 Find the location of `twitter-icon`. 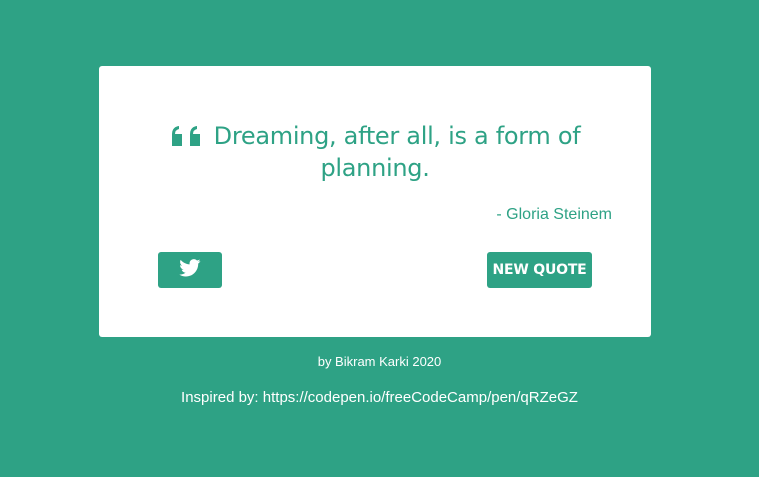

twitter-icon is located at coordinates (190, 270).